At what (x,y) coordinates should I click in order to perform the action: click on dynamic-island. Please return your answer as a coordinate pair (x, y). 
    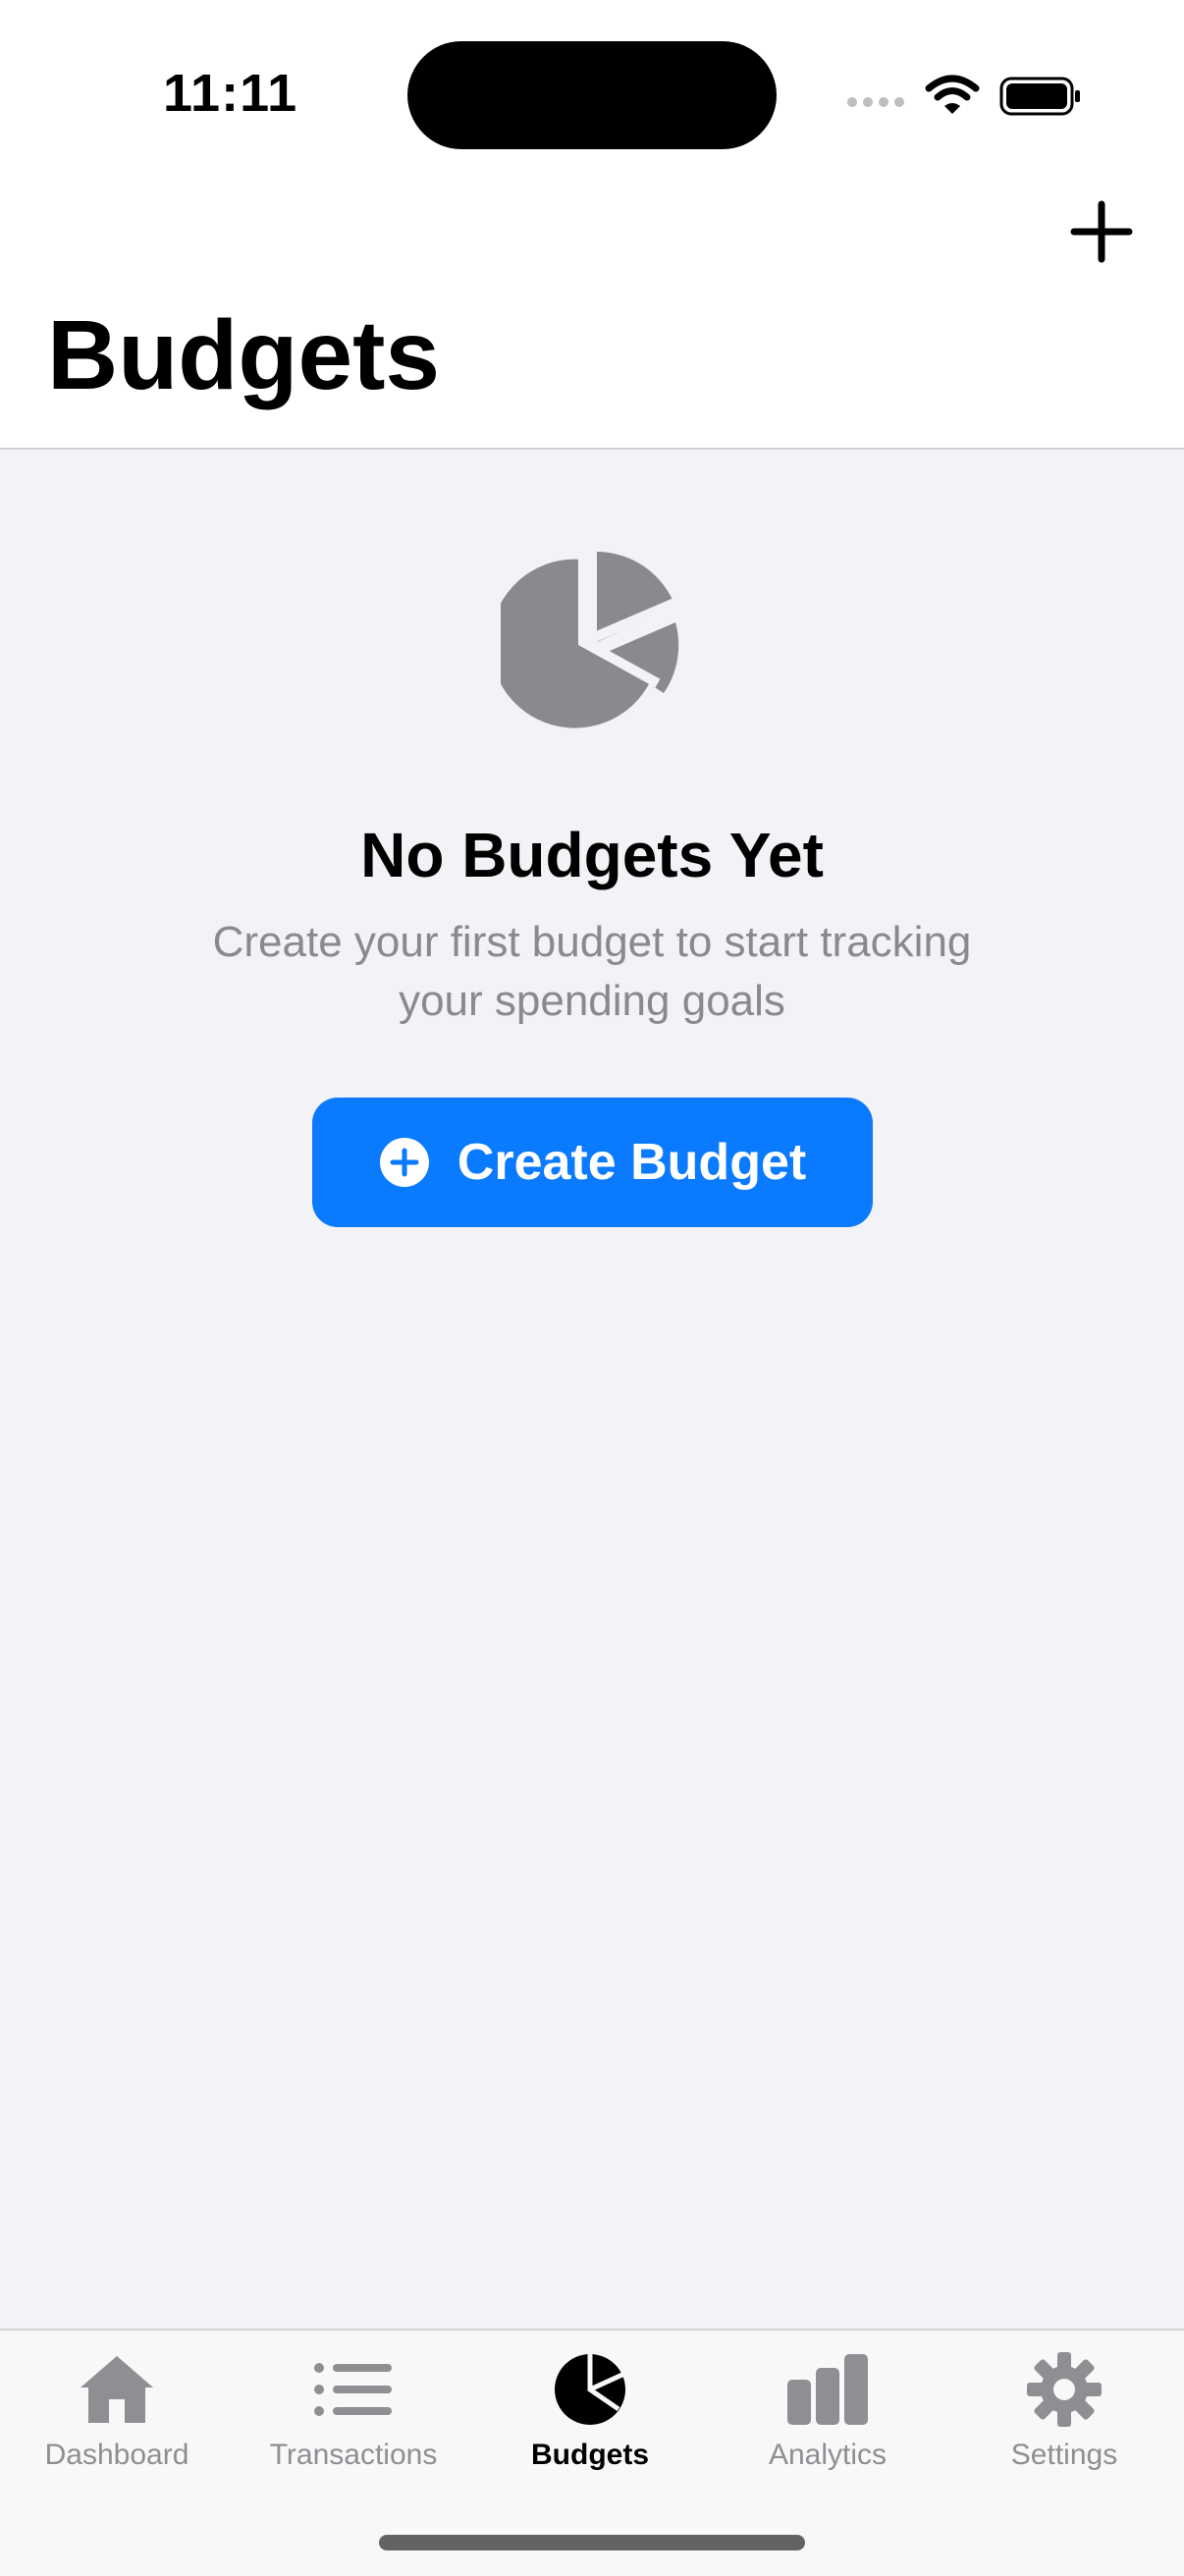
    Looking at the image, I should click on (592, 95).